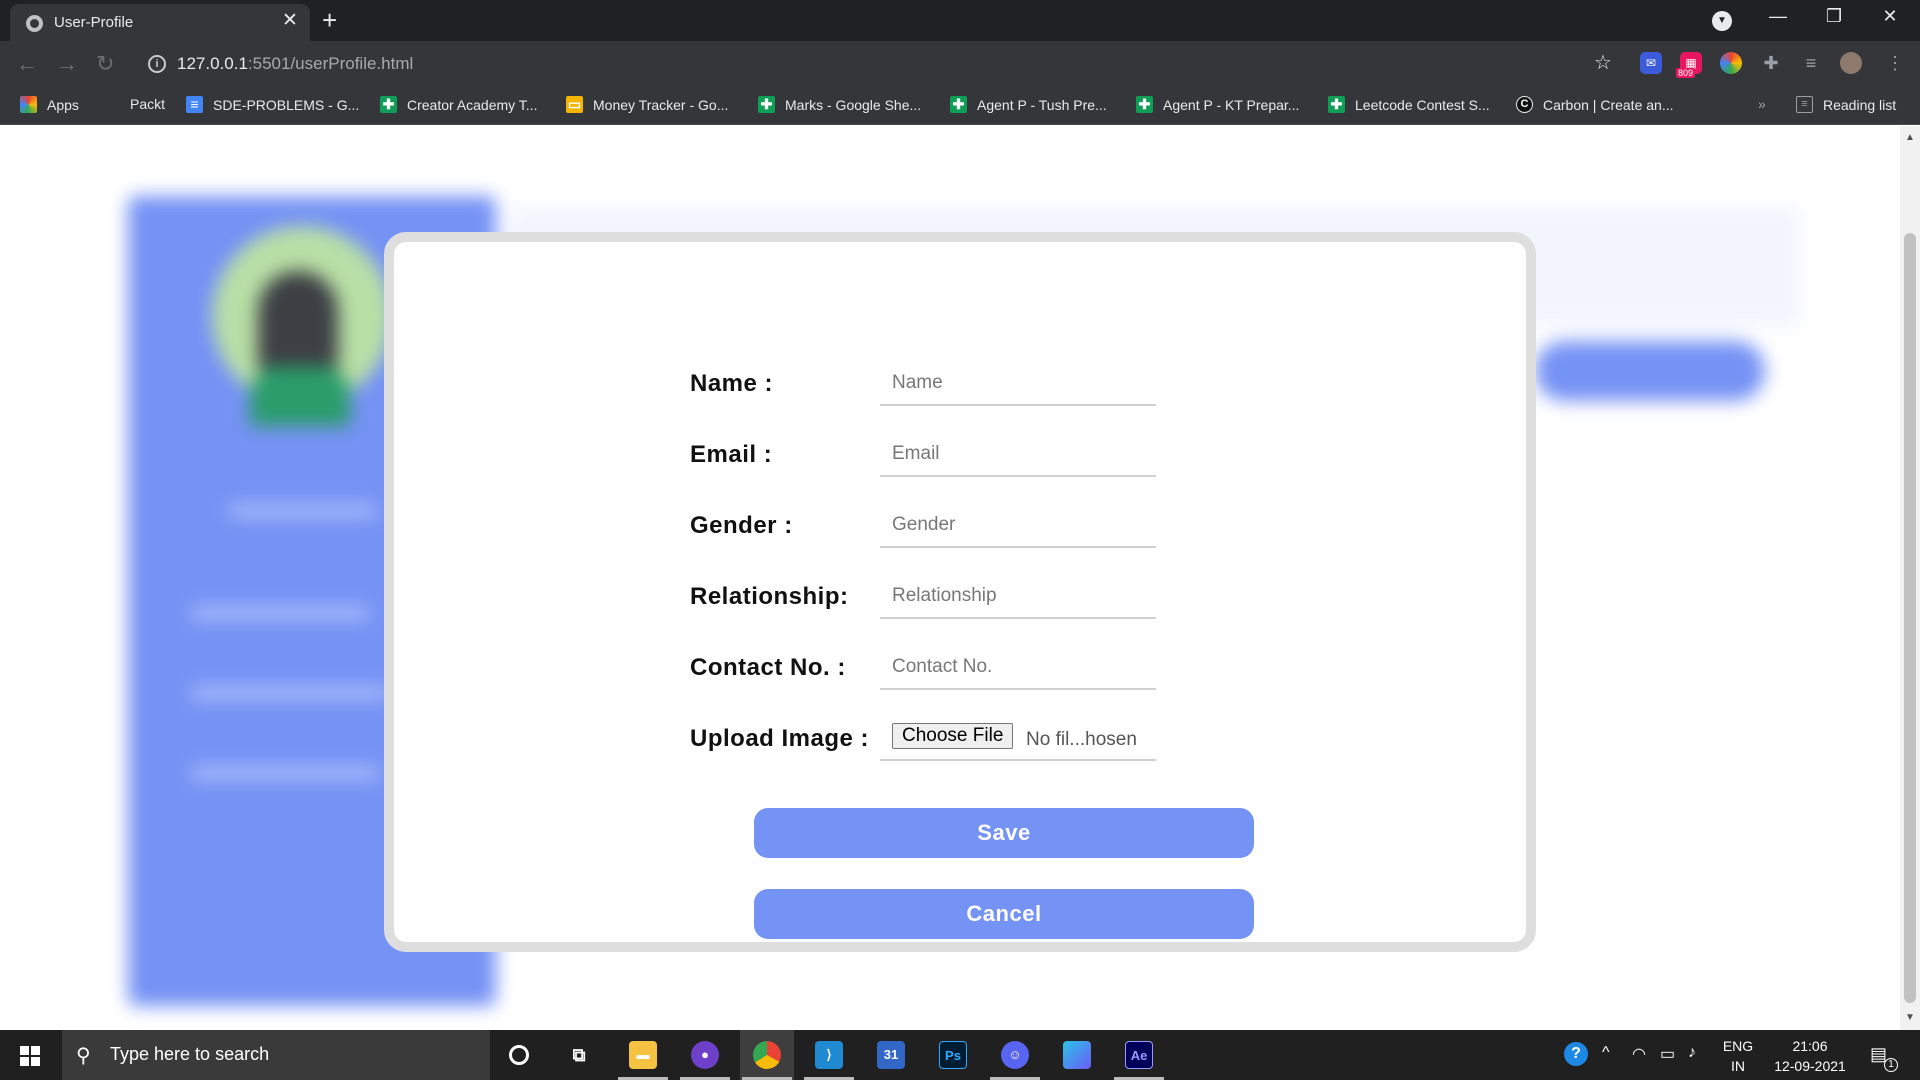  Describe the element at coordinates (1811, 63) in the screenshot. I see `media-queue-icon: ≡` at that location.